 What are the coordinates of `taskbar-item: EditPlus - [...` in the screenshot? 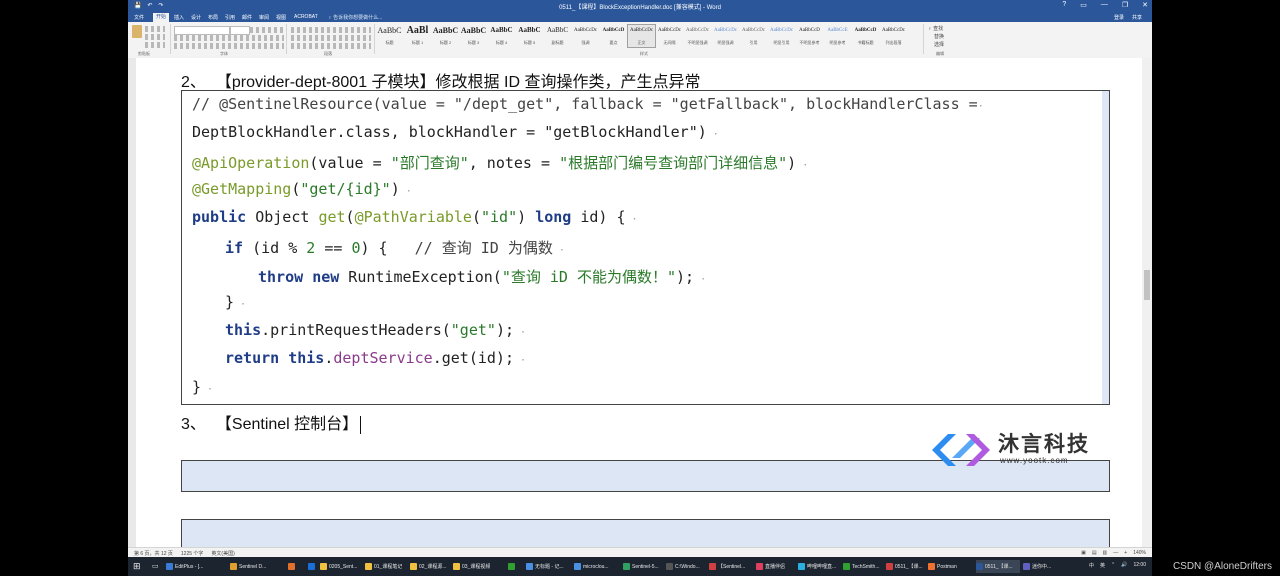 It's located at (196, 566).